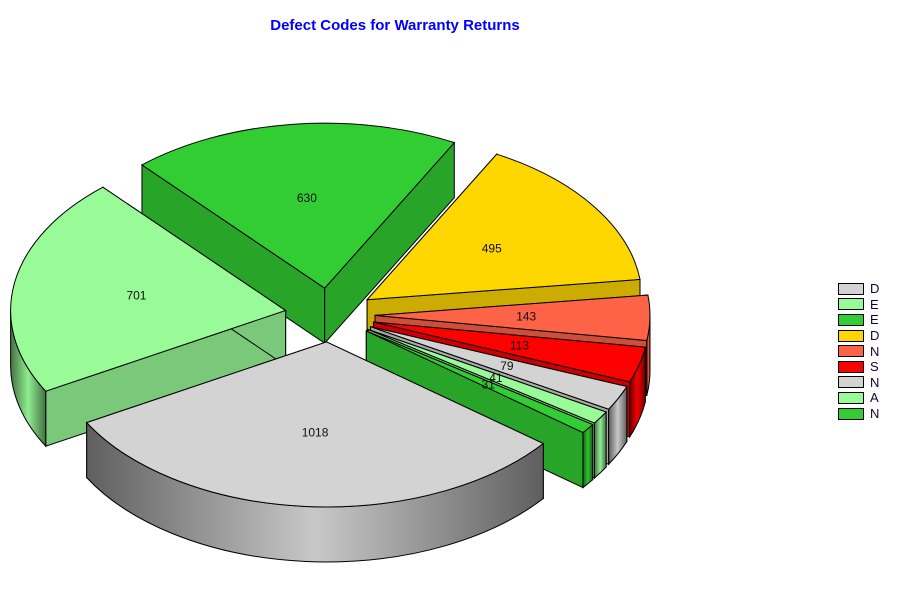 This screenshot has width=908, height=615. What do you see at coordinates (307, 198) in the screenshot?
I see `data-label: 630` at bounding box center [307, 198].